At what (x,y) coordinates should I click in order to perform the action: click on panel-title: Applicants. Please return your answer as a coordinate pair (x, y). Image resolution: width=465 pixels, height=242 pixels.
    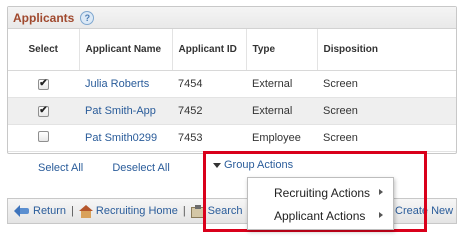
    Looking at the image, I should click on (44, 17).